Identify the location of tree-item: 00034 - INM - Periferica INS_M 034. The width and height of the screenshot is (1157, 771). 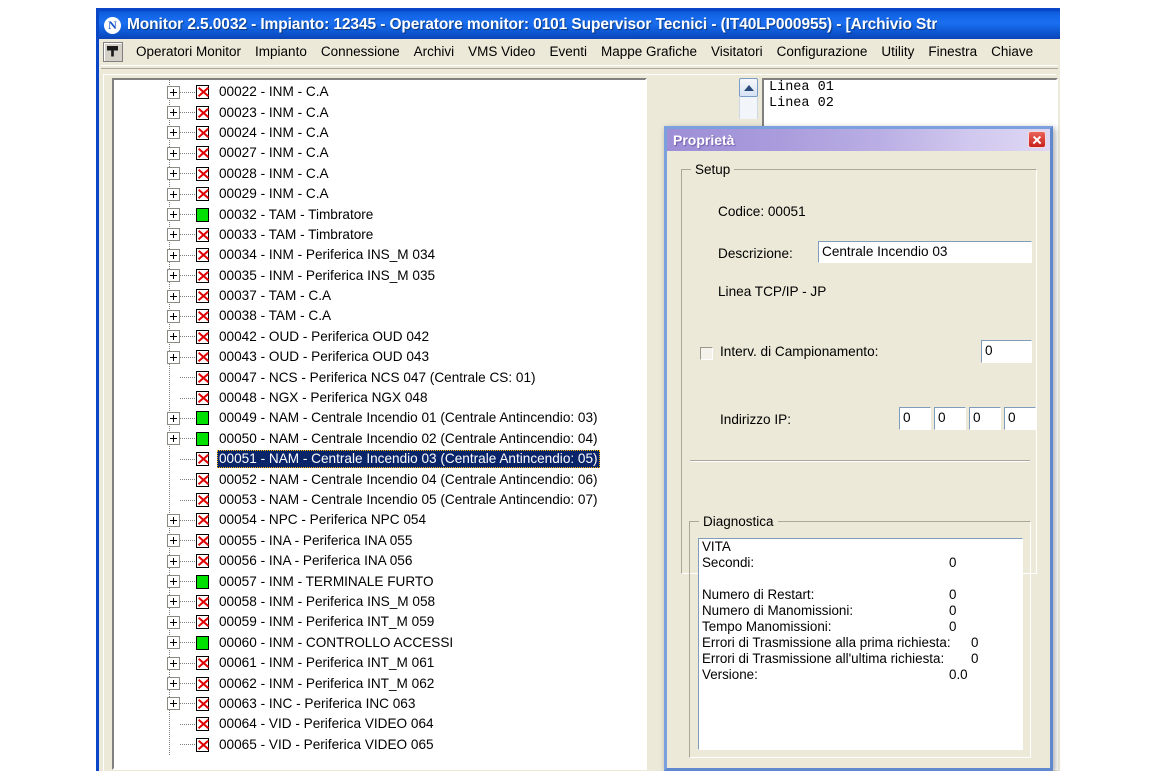
(381, 255).